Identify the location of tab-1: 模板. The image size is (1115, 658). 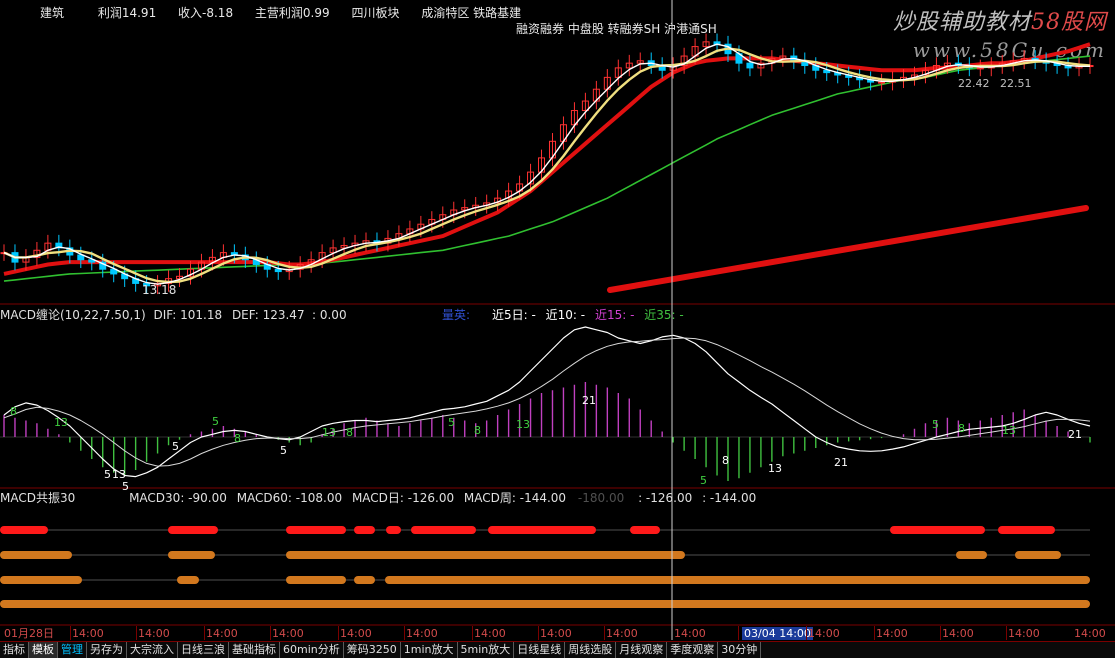
(43, 650).